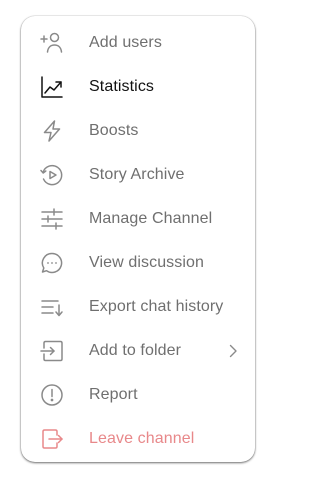  Describe the element at coordinates (52, 219) in the screenshot. I see `sliders-icon` at that location.